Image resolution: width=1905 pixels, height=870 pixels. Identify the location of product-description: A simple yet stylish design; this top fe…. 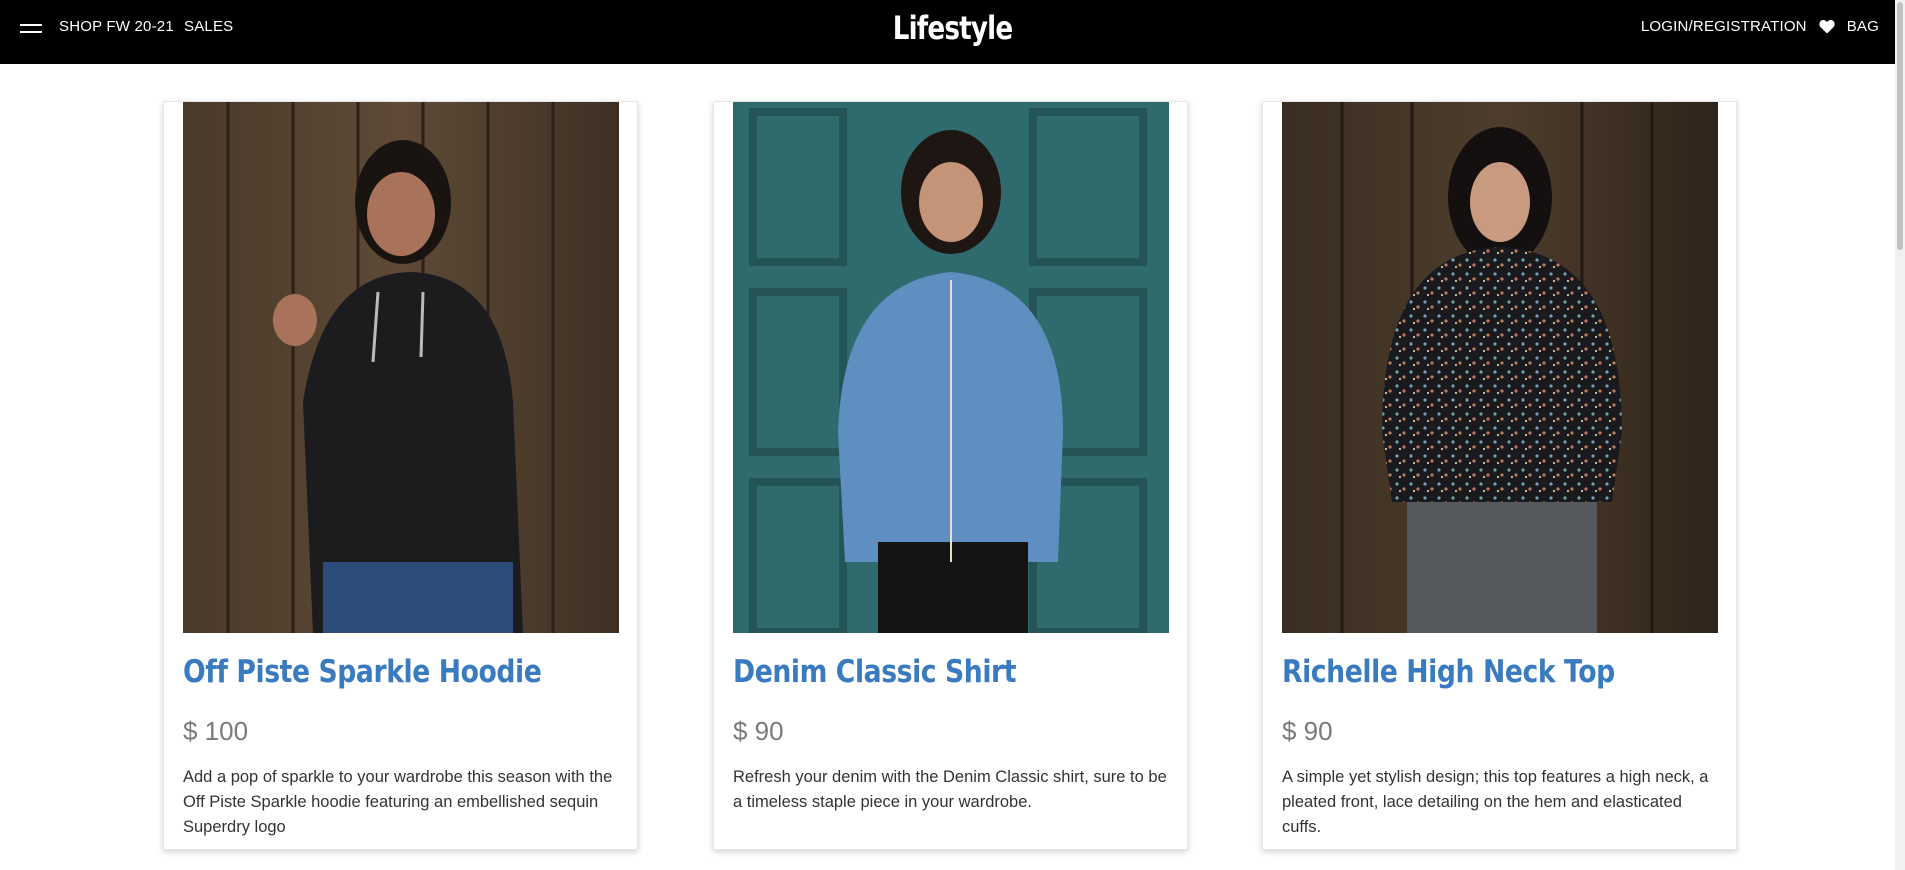
(1495, 802).